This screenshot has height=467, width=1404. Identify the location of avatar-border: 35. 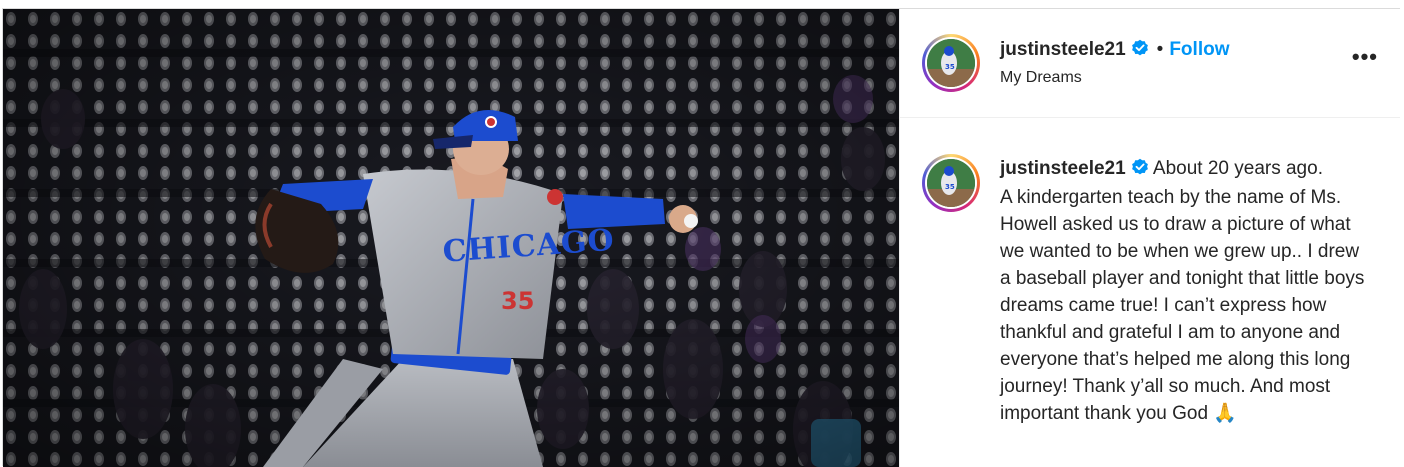
(951, 63).